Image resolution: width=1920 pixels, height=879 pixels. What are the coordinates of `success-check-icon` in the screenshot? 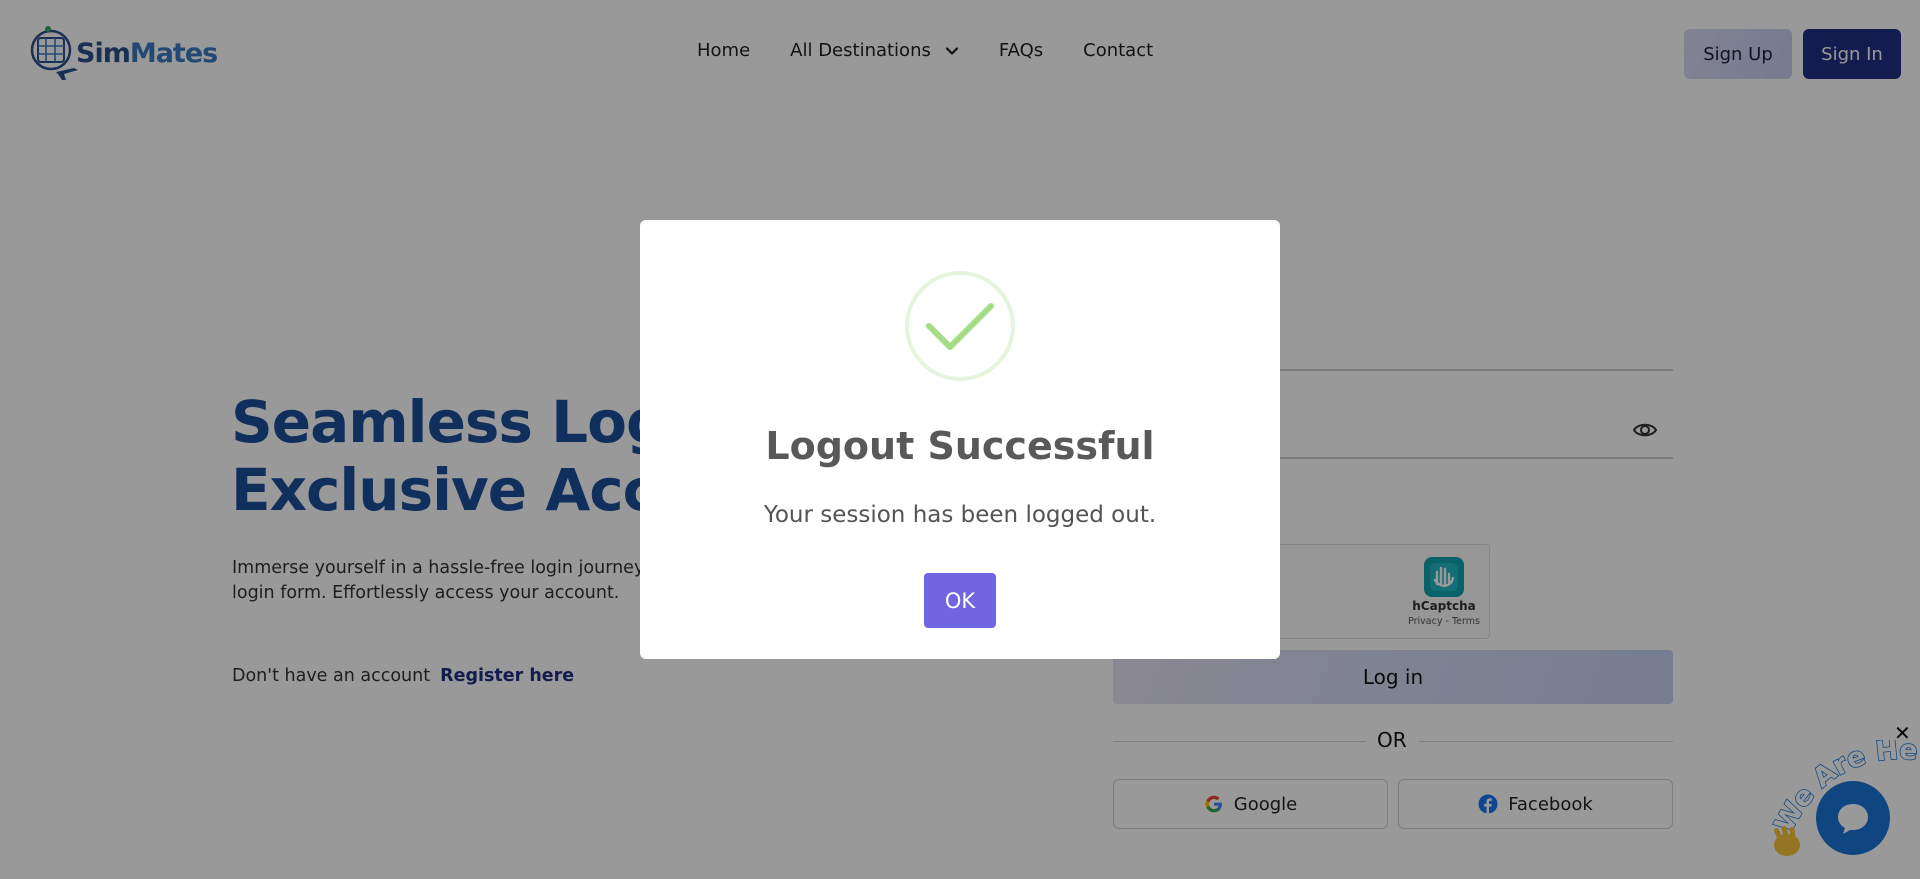 It's located at (960, 326).